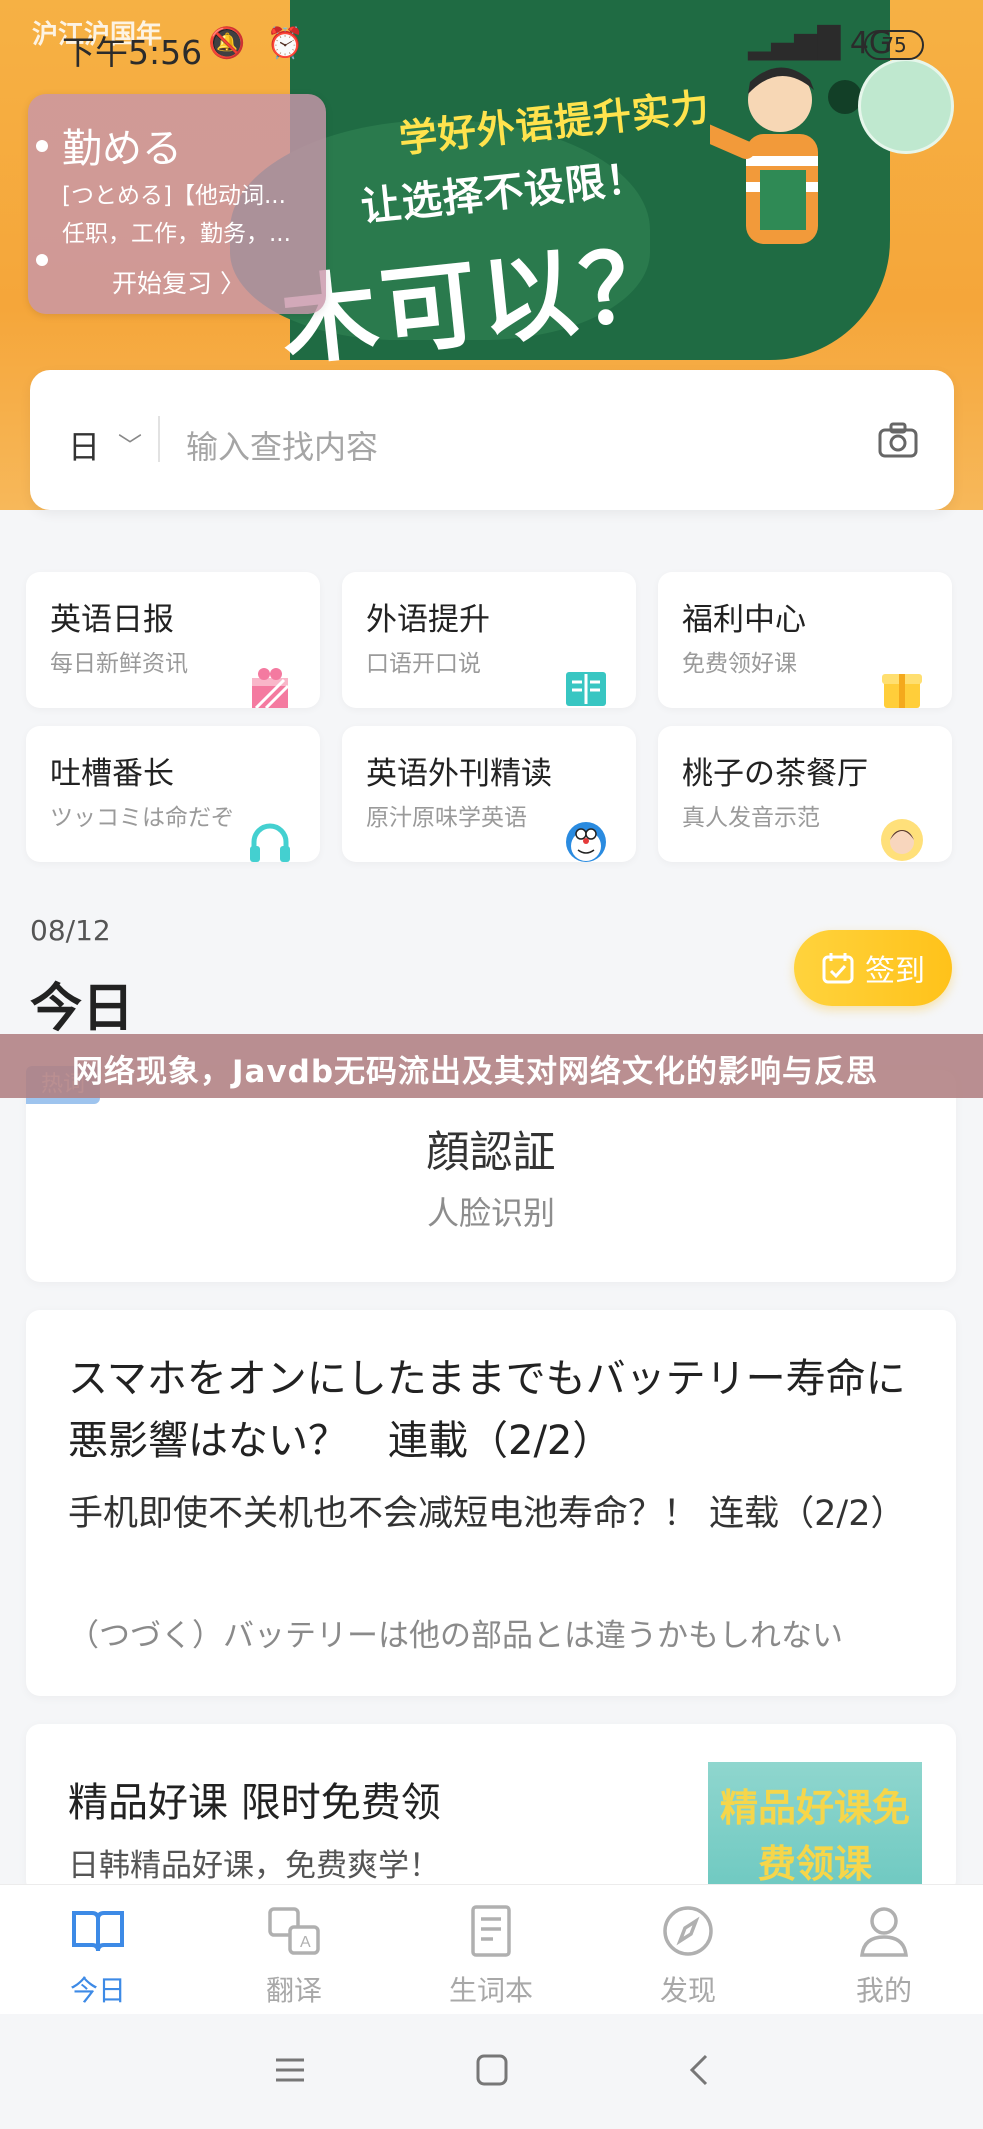 Image resolution: width=983 pixels, height=2129 pixels. I want to click on book-open-icon, so click(98, 1931).